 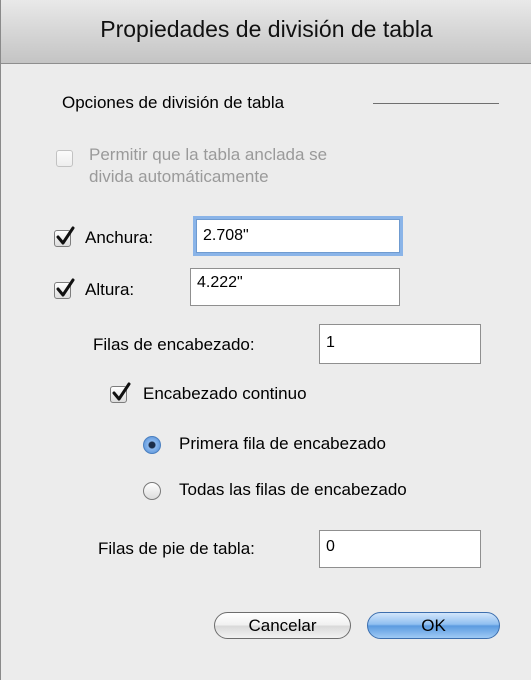 What do you see at coordinates (152, 491) in the screenshot?
I see `radio-all-header-rows` at bounding box center [152, 491].